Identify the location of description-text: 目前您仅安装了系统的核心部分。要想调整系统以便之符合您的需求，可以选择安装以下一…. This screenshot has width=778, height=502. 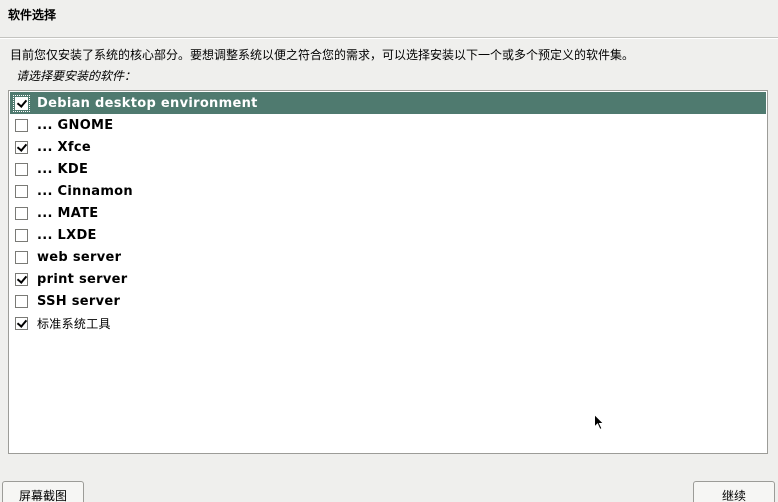
(322, 55).